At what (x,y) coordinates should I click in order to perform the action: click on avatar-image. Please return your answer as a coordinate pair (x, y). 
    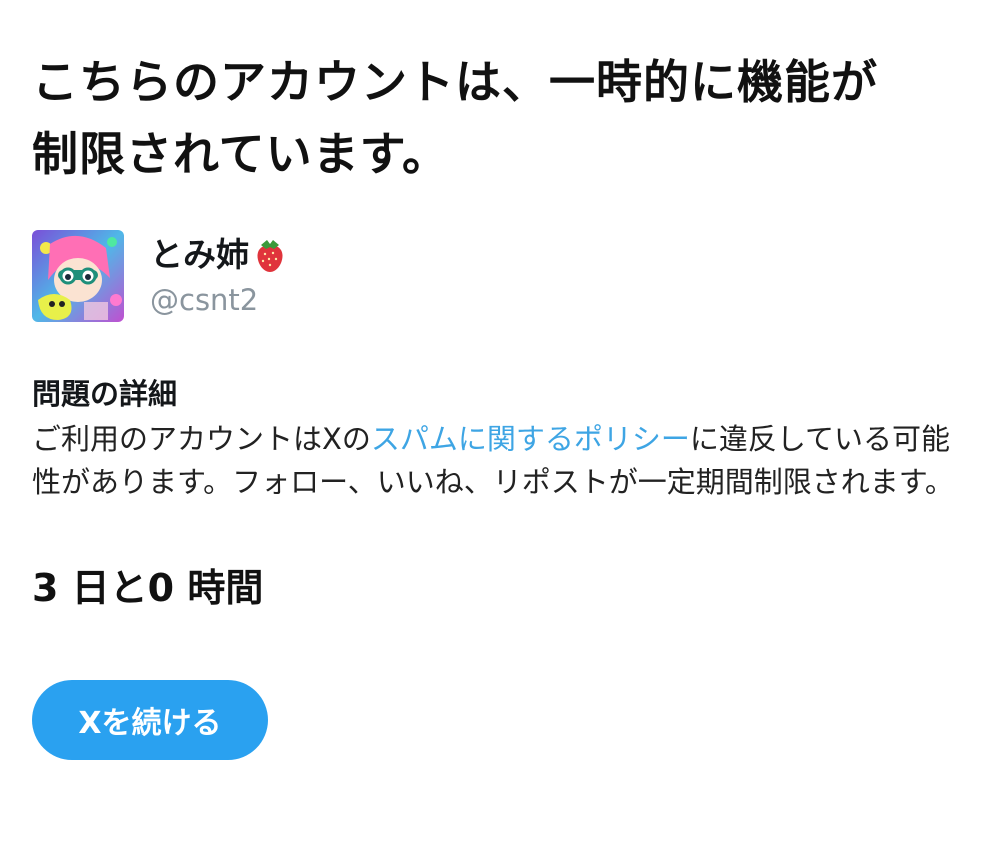
    Looking at the image, I should click on (78, 276).